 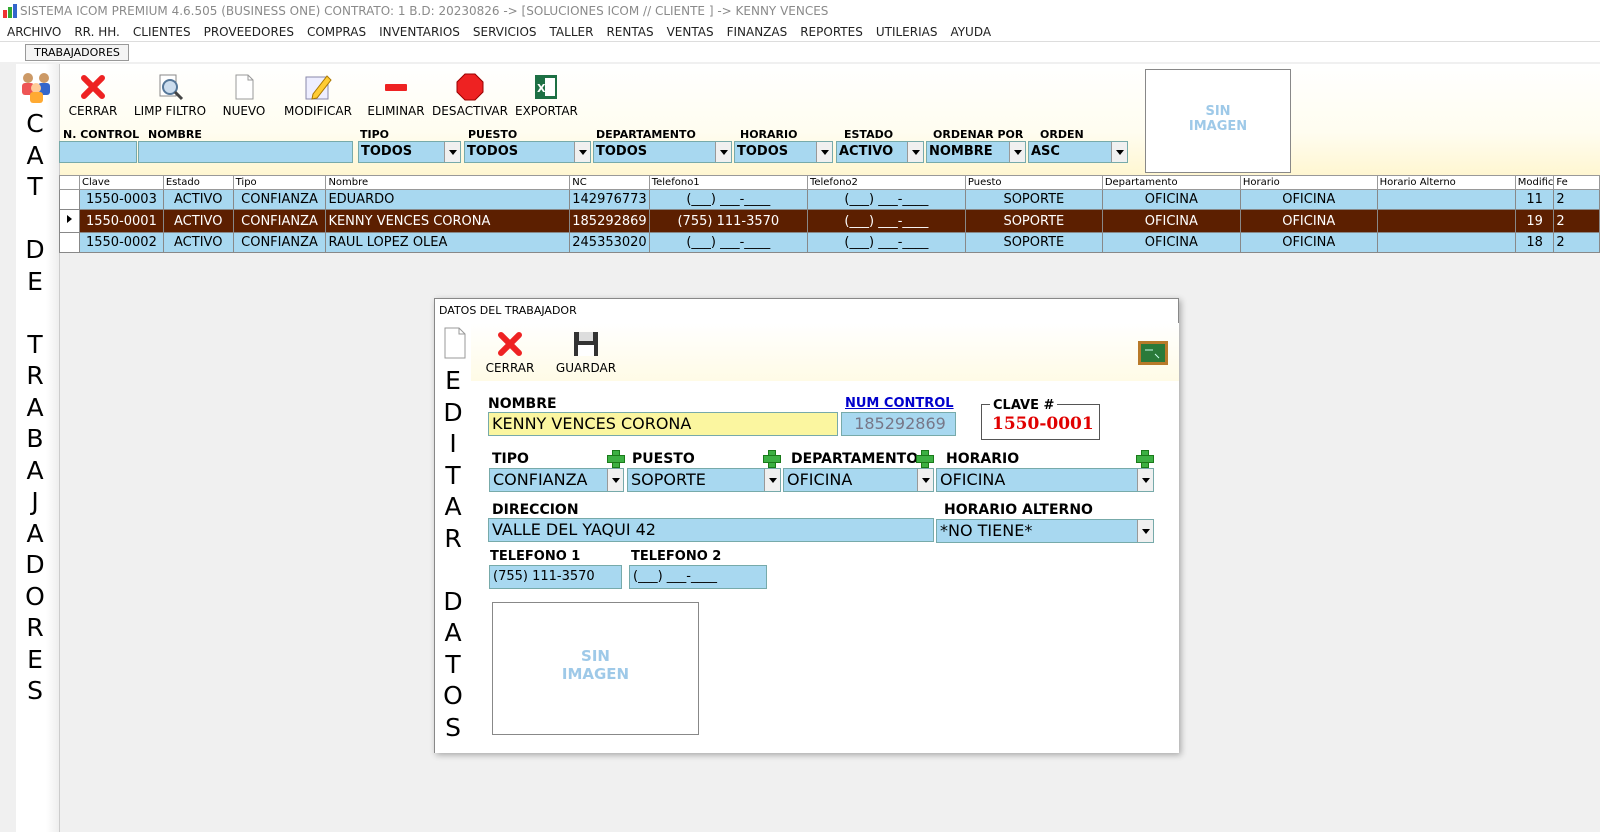 I want to click on dialog-guardar-button: GUARDAR, so click(x=586, y=352).